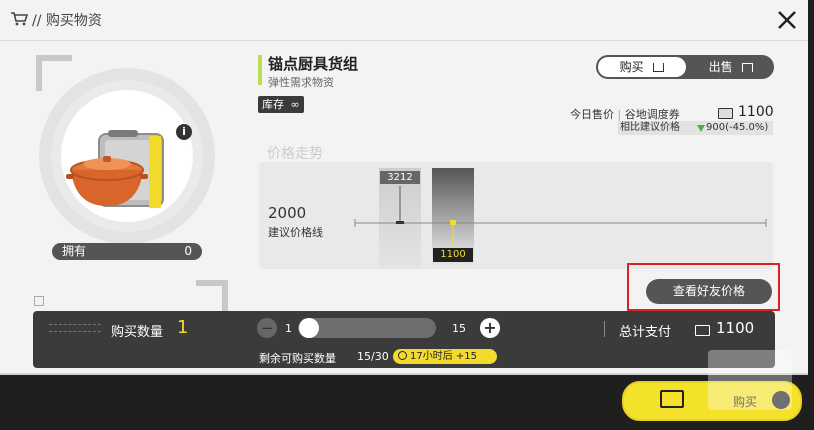  I want to click on restock-timer-text: 17小时后 +15, so click(444, 356).